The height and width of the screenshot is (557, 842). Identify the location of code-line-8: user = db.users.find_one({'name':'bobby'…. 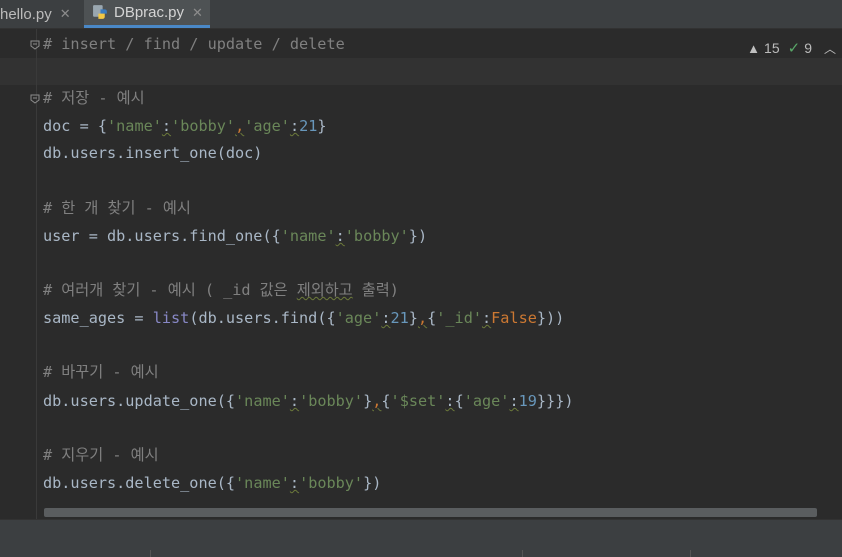
(235, 236).